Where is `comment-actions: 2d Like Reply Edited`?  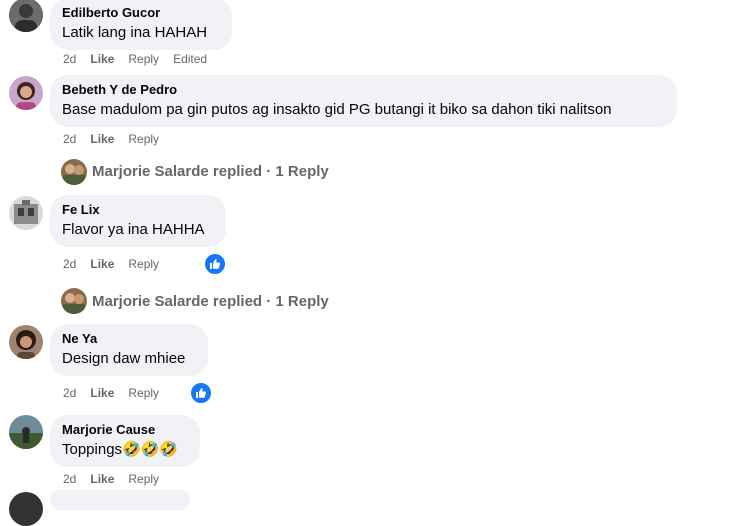
comment-actions: 2d Like Reply Edited is located at coordinates (135, 59).